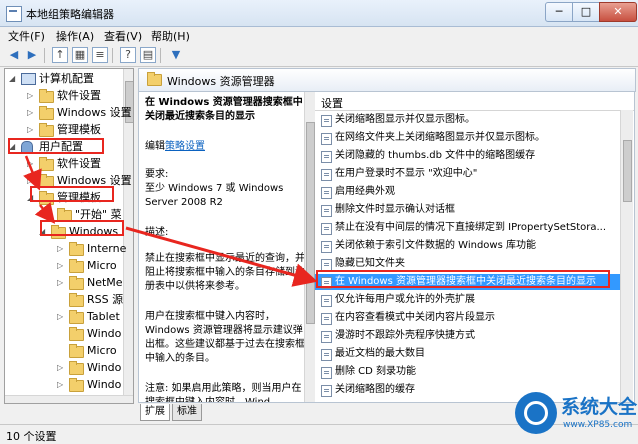 This screenshot has width=638, height=444. What do you see at coordinates (128, 55) in the screenshot?
I see `help-icon: ?` at bounding box center [128, 55].